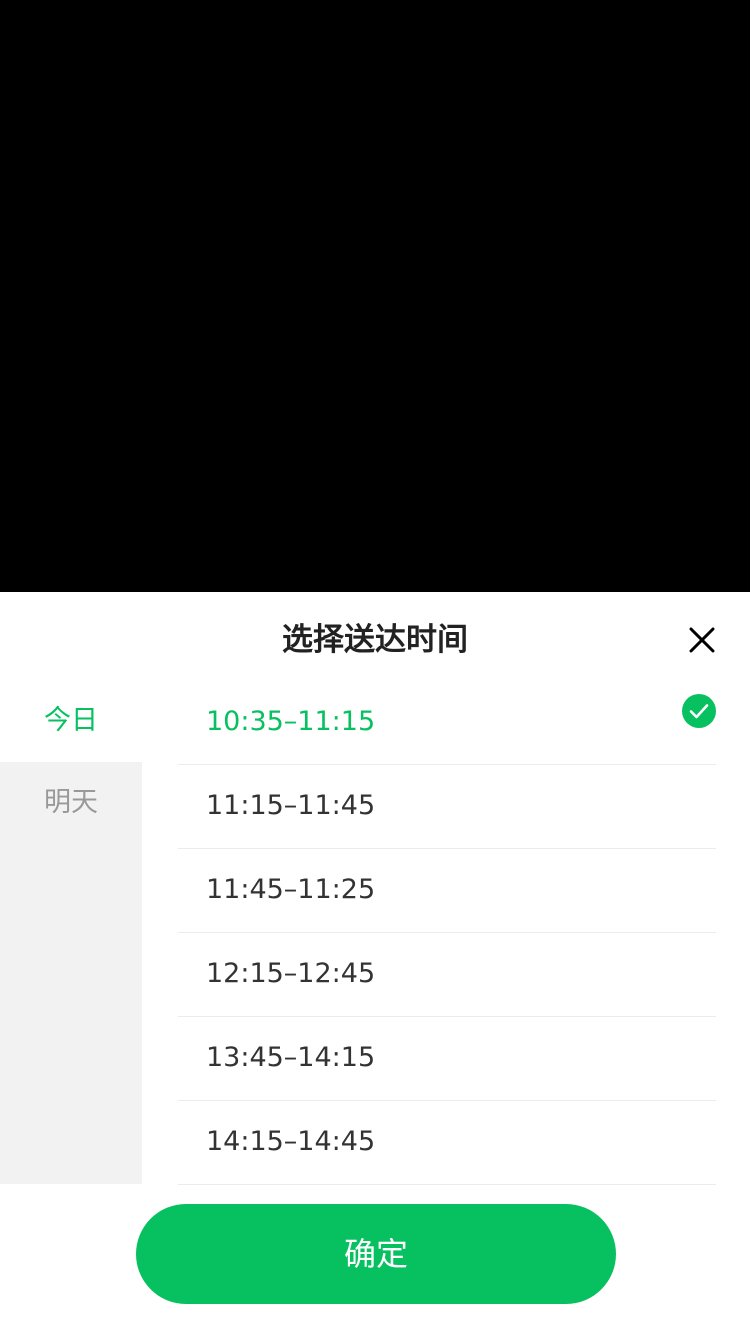  What do you see at coordinates (375, 640) in the screenshot?
I see `sheet-title: 选择送达时间` at bounding box center [375, 640].